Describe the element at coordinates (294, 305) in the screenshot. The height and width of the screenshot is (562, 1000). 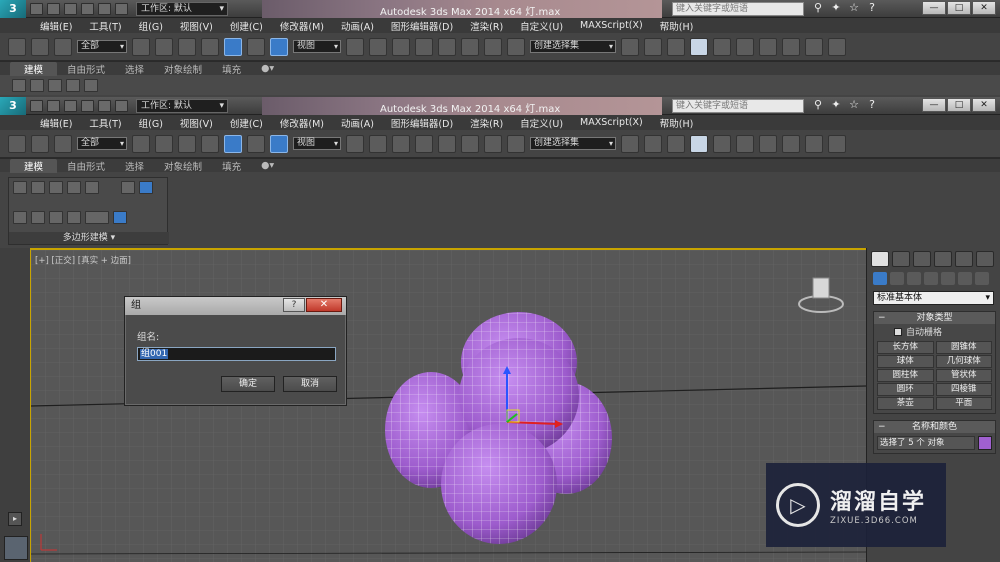
I see `dialog-help-button: ?` at that location.